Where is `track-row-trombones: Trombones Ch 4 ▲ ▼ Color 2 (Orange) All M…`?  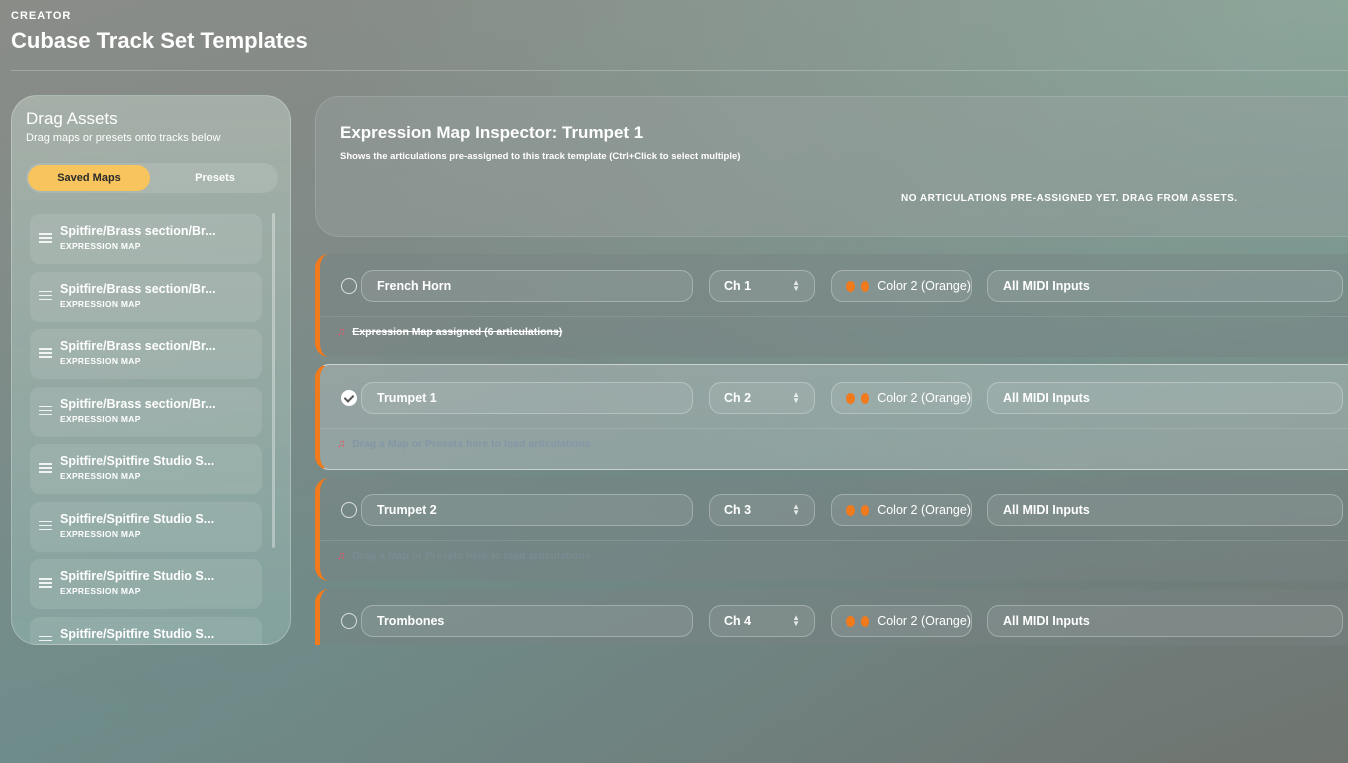 track-row-trombones: Trombones Ch 4 ▲ ▼ Color 2 (Orange) All M… is located at coordinates (831, 617).